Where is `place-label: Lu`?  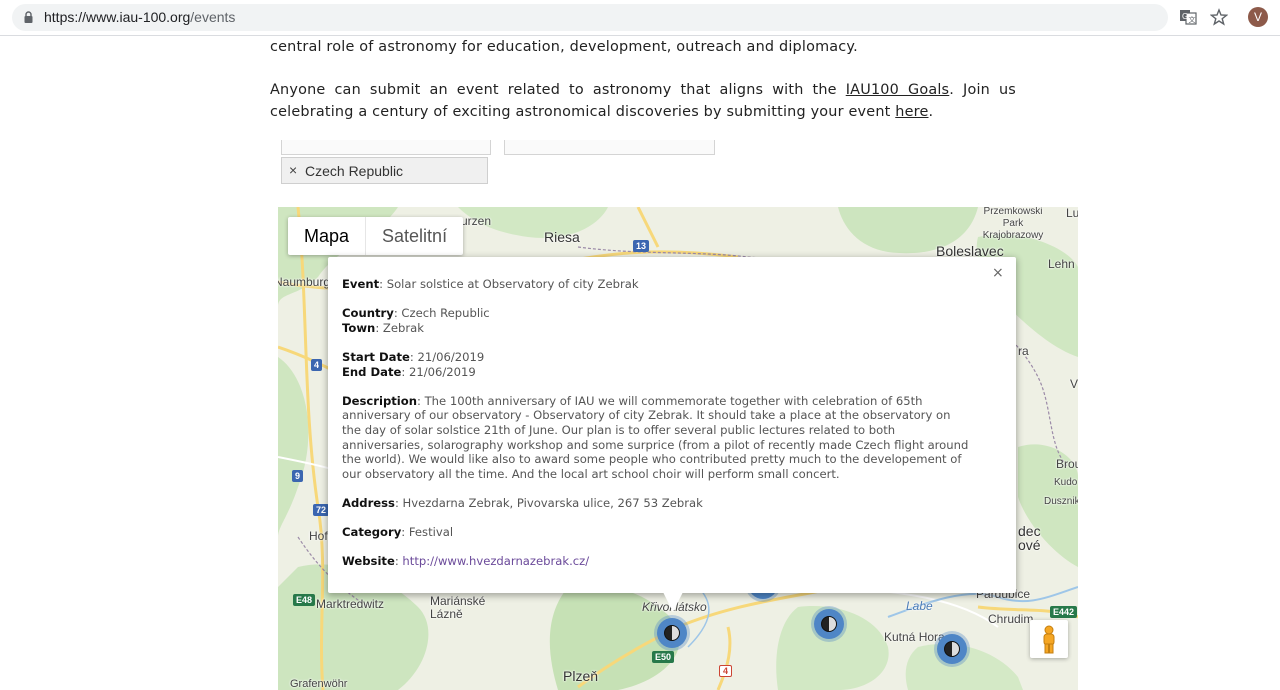
place-label: Lu is located at coordinates (1072, 213).